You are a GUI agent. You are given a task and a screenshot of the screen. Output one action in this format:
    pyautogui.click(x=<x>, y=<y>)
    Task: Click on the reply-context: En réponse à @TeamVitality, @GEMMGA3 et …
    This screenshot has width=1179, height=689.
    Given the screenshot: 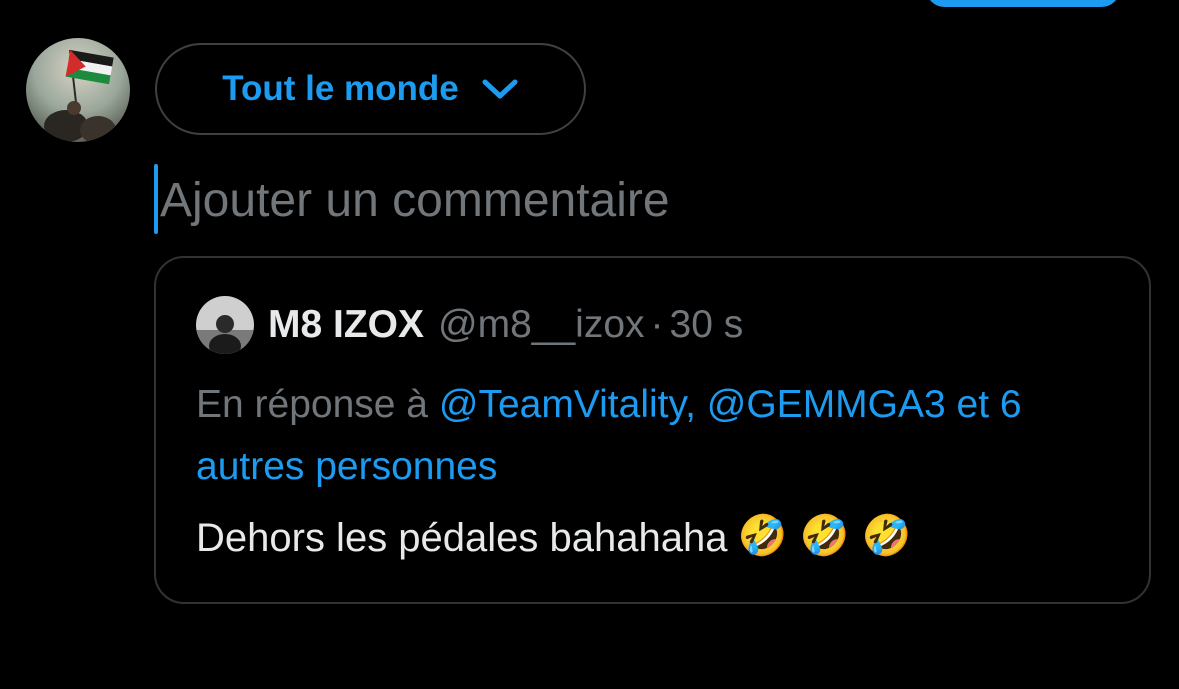 What is the action you would take?
    pyautogui.click(x=661, y=436)
    